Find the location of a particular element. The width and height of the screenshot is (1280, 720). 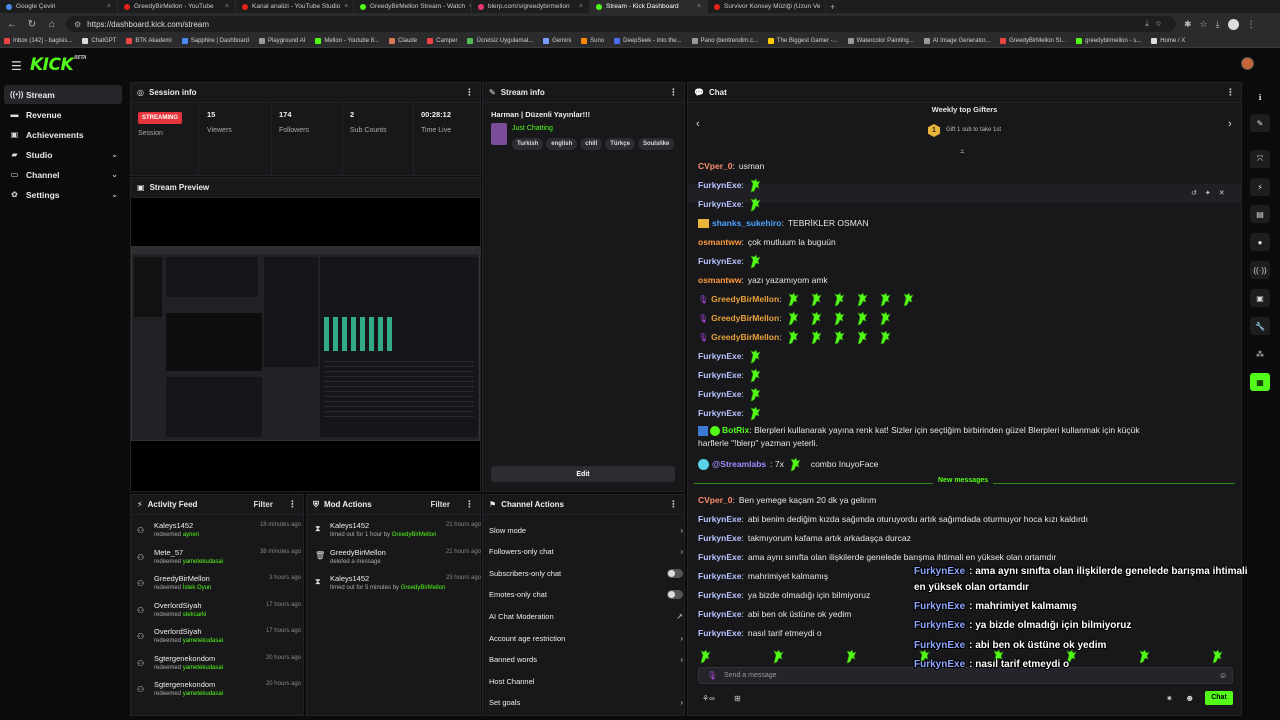

menu-icon: ⋮ is located at coordinates (1251, 24).